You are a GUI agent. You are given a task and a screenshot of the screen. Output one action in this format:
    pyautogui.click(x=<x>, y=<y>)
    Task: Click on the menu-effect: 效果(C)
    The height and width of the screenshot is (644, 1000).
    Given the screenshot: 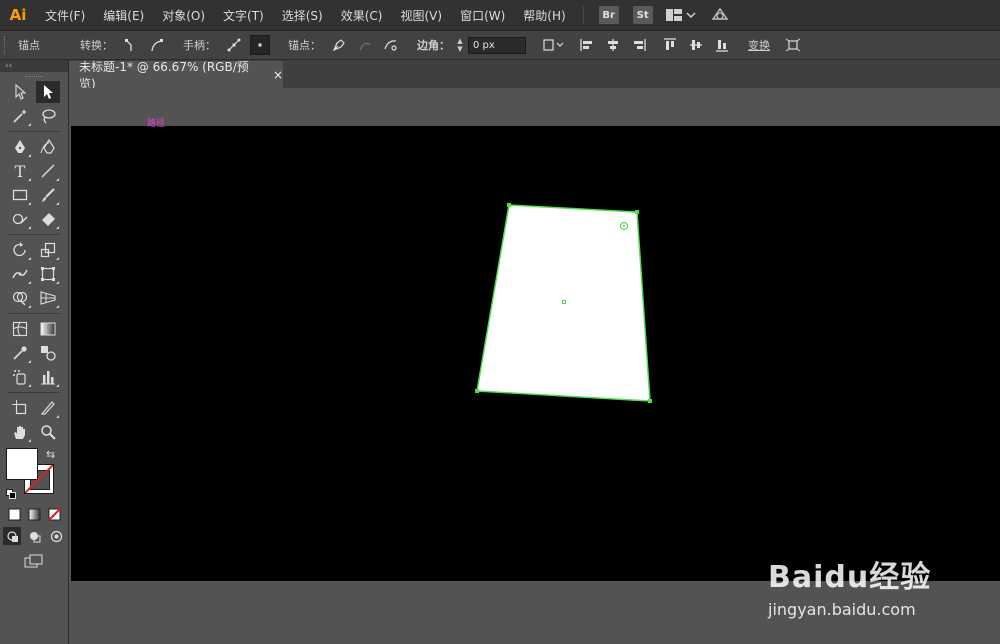 What is the action you would take?
    pyautogui.click(x=362, y=15)
    